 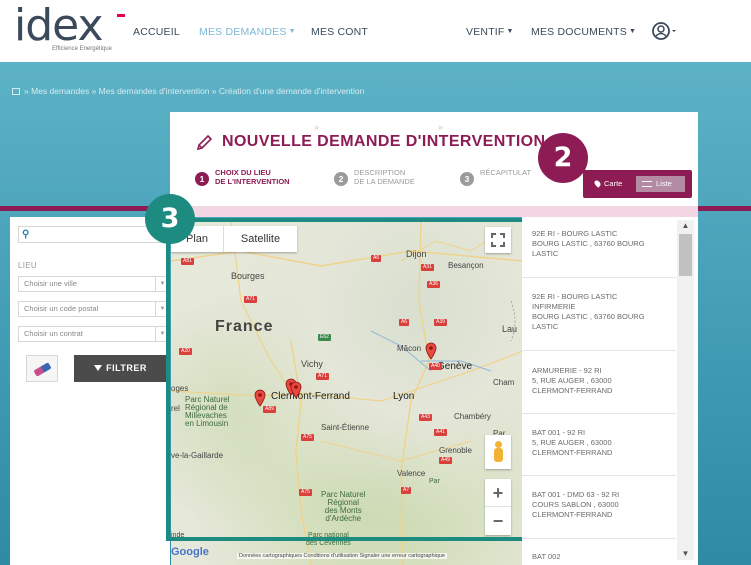 I want to click on page-title: NOUVELLE DEMANDE D'INTERVENTION, so click(x=384, y=141).